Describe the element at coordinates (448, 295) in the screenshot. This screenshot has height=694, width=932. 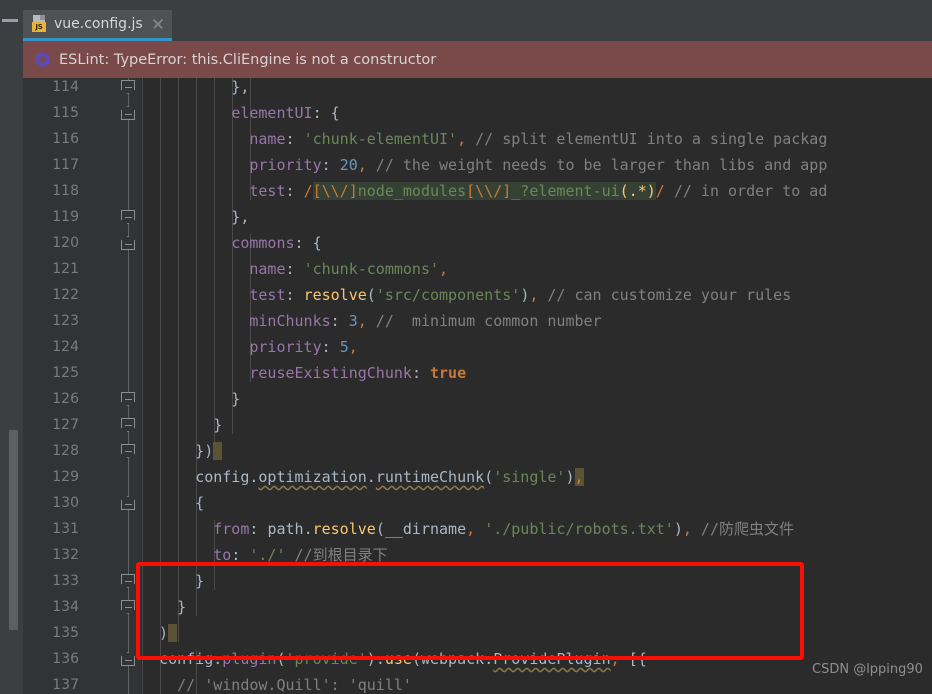
I see `code-token: 'src/components'` at that location.